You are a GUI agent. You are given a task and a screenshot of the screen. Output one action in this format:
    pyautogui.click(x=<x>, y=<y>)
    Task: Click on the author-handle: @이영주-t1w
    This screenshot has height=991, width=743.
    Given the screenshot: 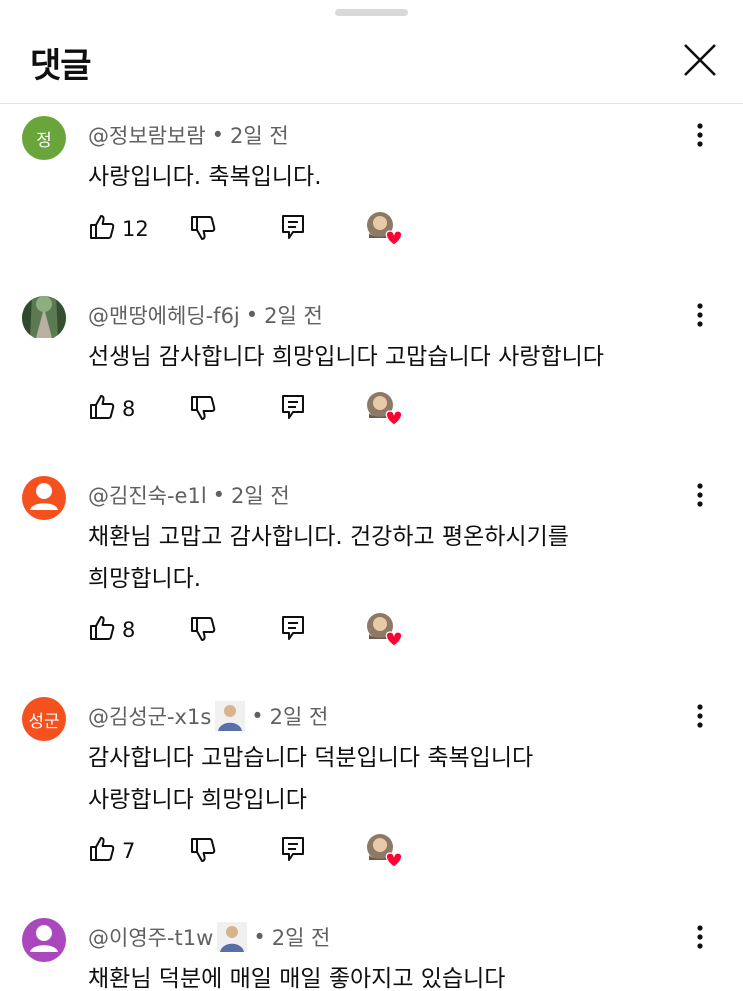 What is the action you would take?
    pyautogui.click(x=150, y=937)
    